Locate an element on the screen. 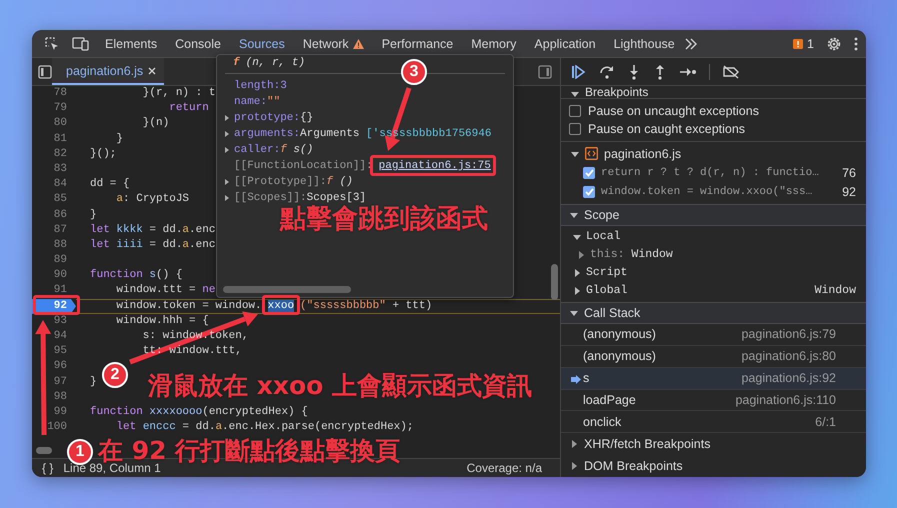 The image size is (897, 508). file-tab: pagination6.js is located at coordinates (108, 71).